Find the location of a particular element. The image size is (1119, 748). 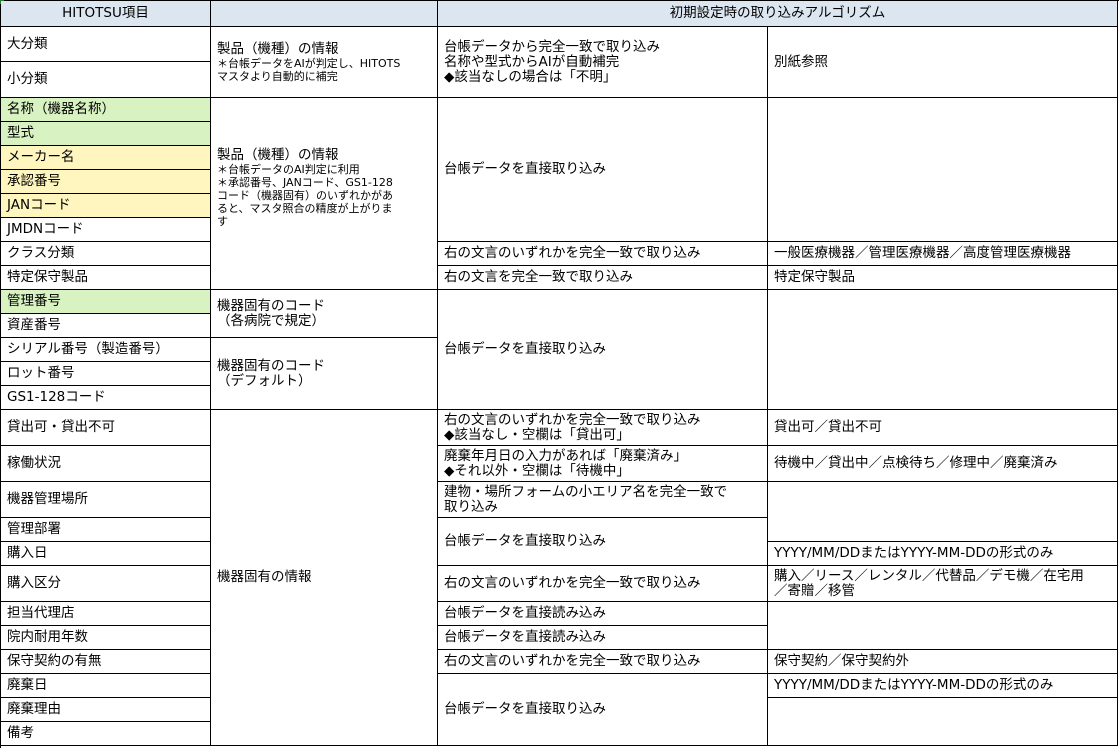

option-cell: 一般医療機器／管理医療機器／高度管理医療機器 is located at coordinates (943, 254).